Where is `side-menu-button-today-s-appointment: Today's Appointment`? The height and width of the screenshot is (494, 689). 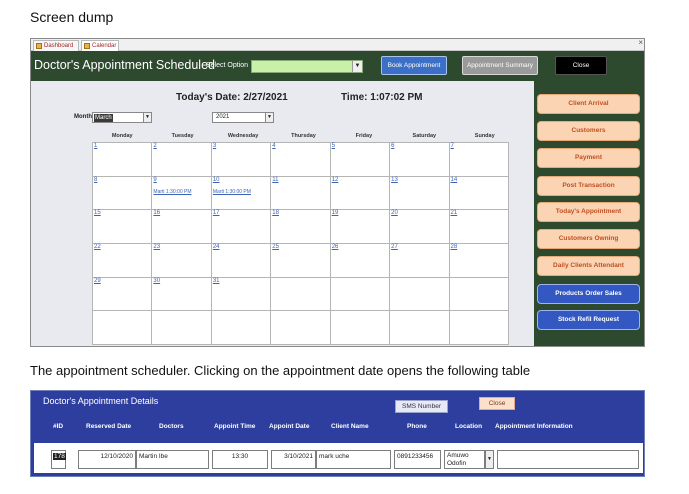 side-menu-button-today-s-appointment: Today's Appointment is located at coordinates (588, 212).